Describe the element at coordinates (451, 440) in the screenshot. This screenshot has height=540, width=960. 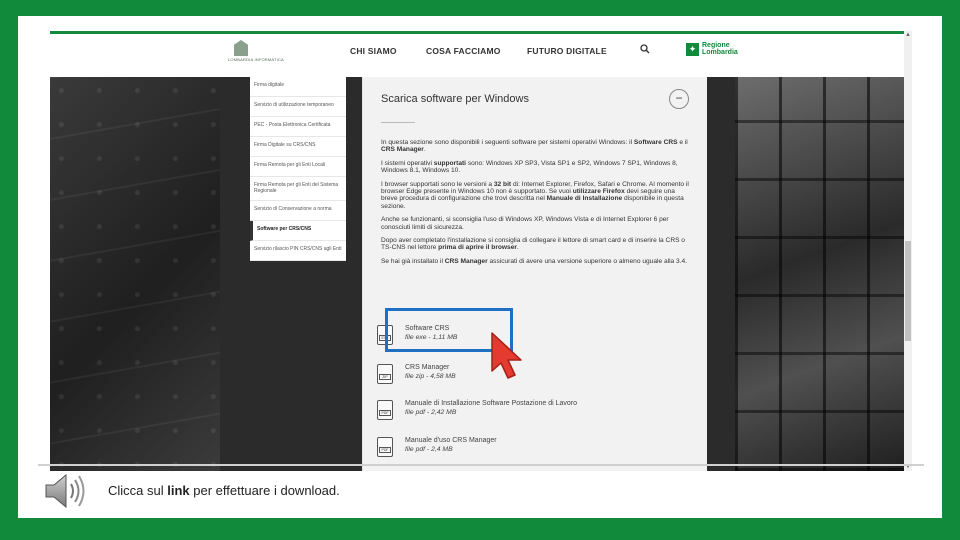
I see `download-name: Manuale d'uso CRS Manager` at that location.